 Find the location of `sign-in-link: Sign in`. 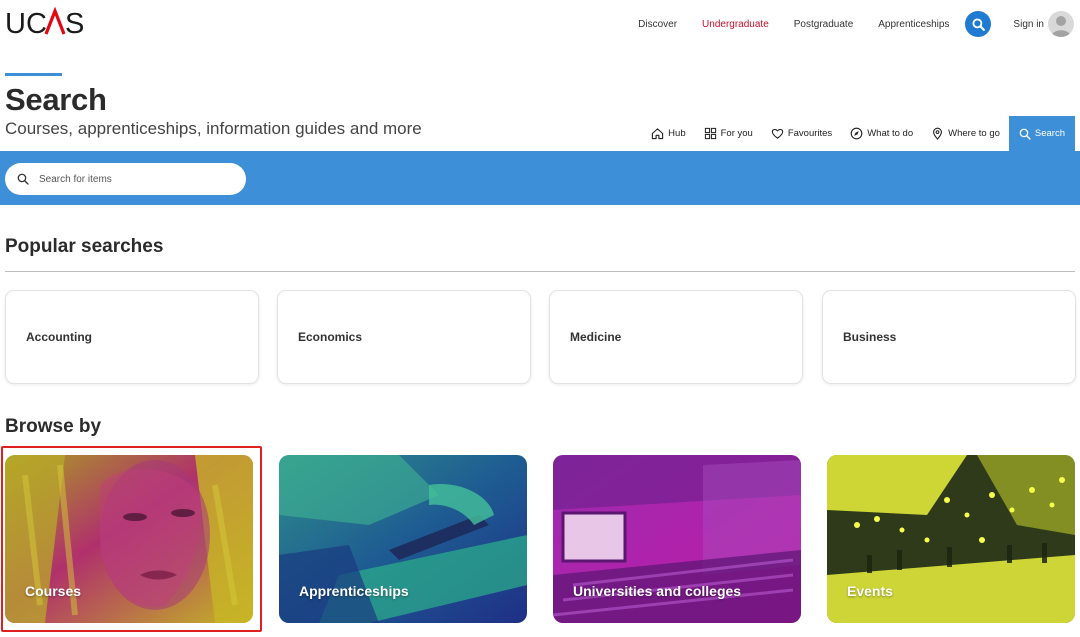

sign-in-link: Sign in is located at coordinates (1043, 24).